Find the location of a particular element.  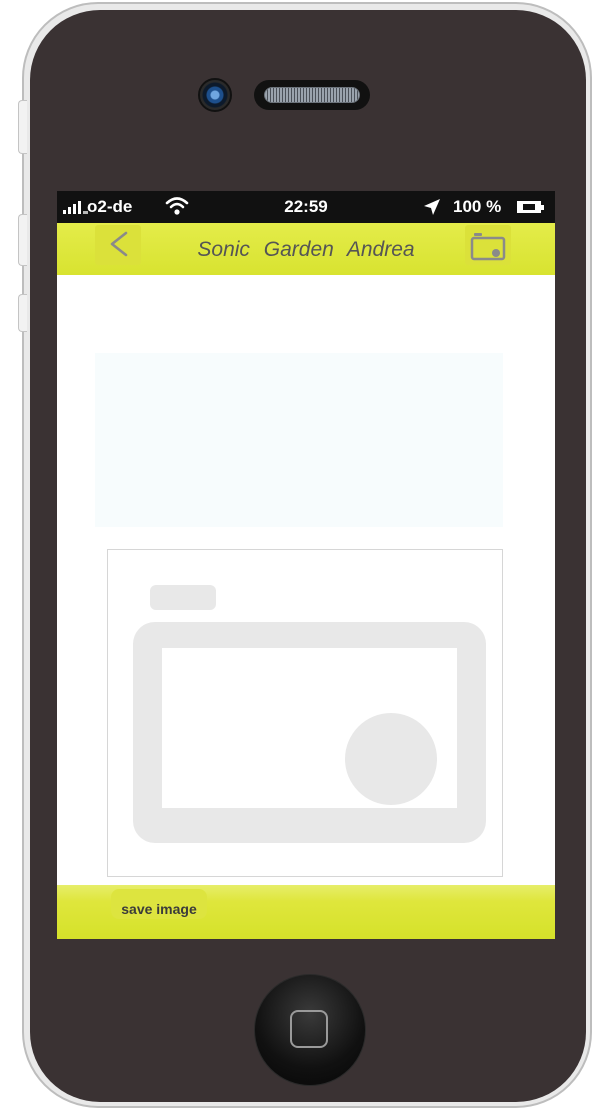

camera-placeholder-icon is located at coordinates (309, 714).